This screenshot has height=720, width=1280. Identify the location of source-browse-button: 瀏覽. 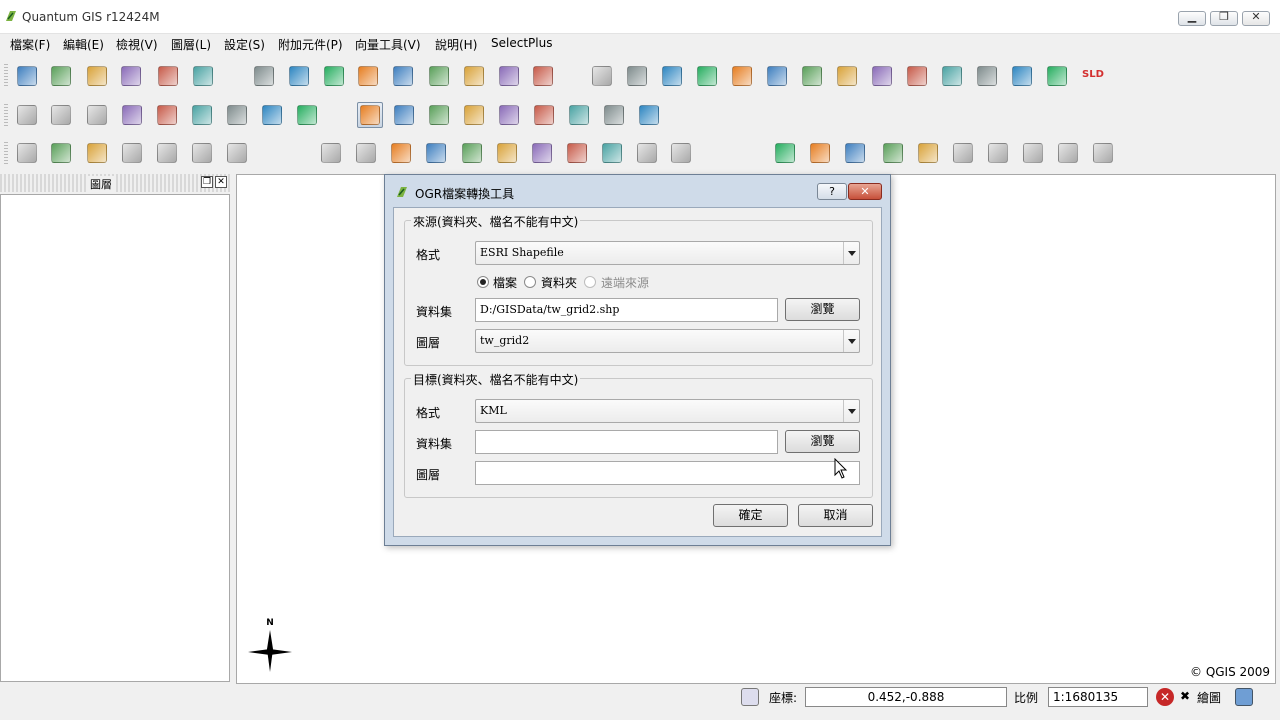
(822, 309).